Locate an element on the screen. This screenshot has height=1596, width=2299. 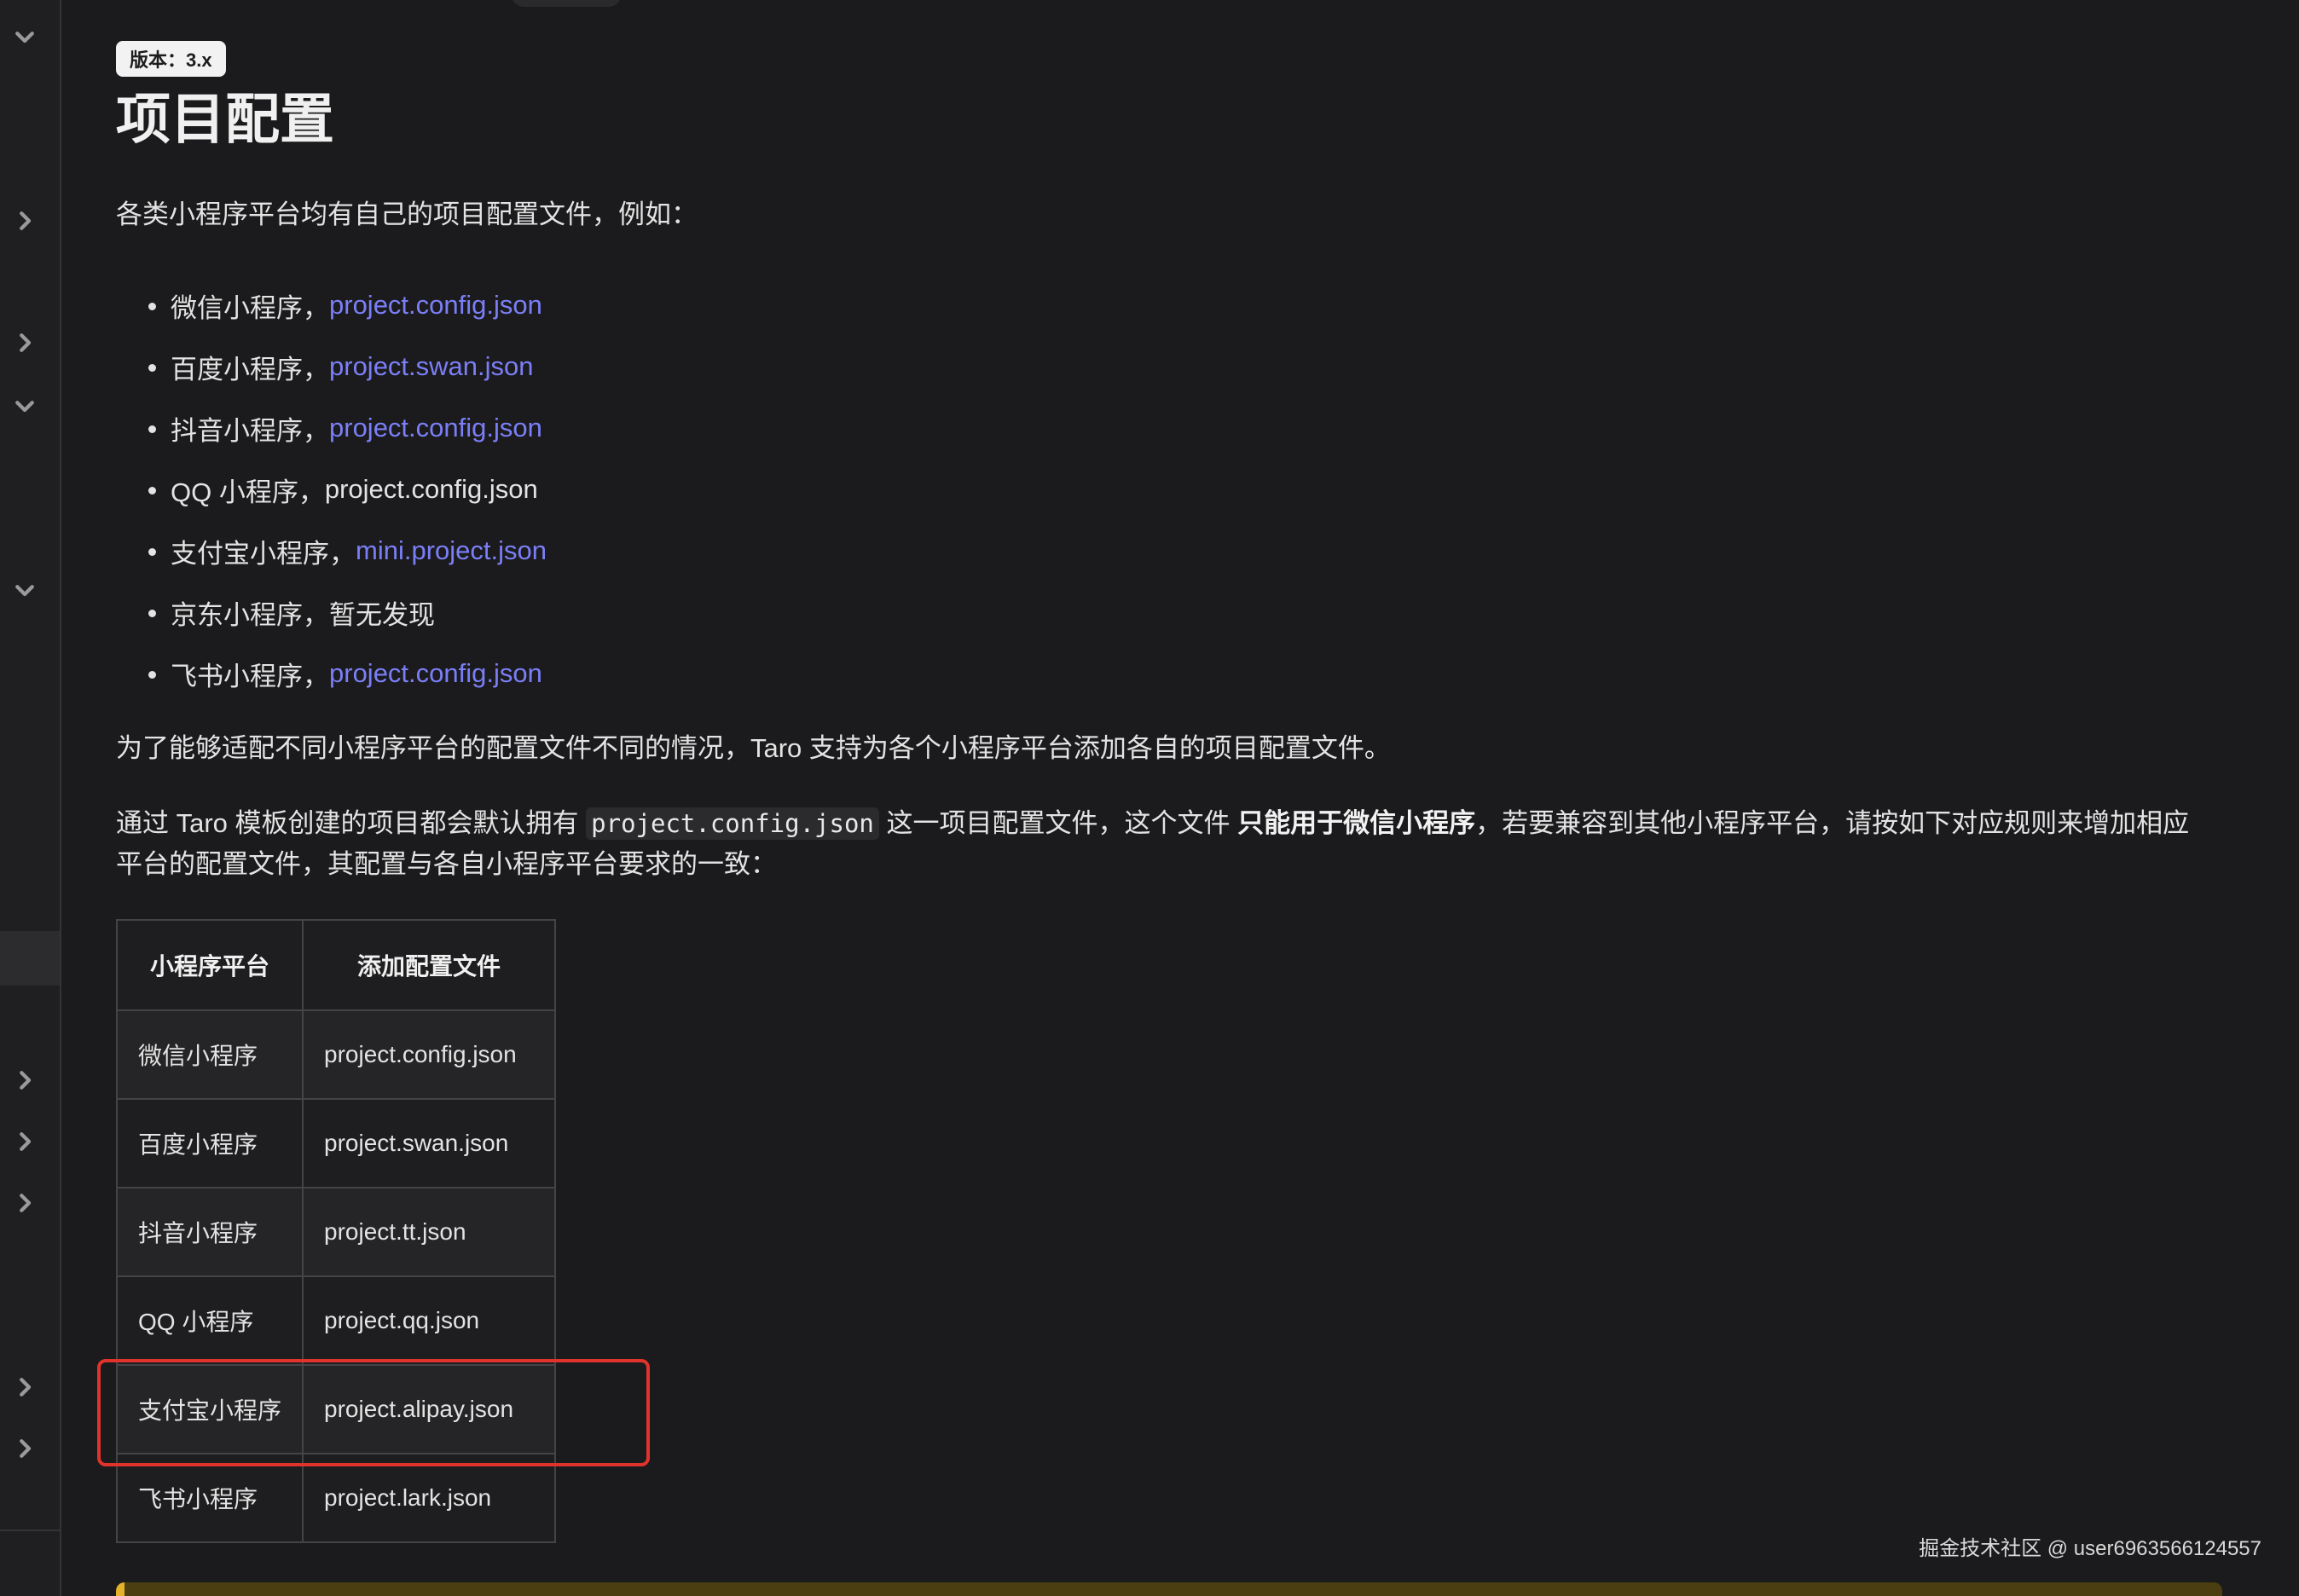
list-item: 京东小程序， 暂无发现 is located at coordinates (347, 612).